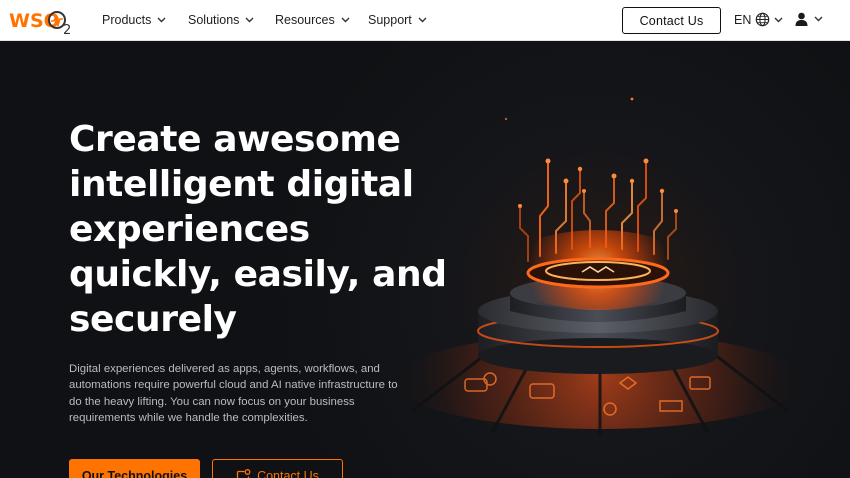 The image size is (850, 478). Describe the element at coordinates (763, 19) in the screenshot. I see `globe-icon` at that location.